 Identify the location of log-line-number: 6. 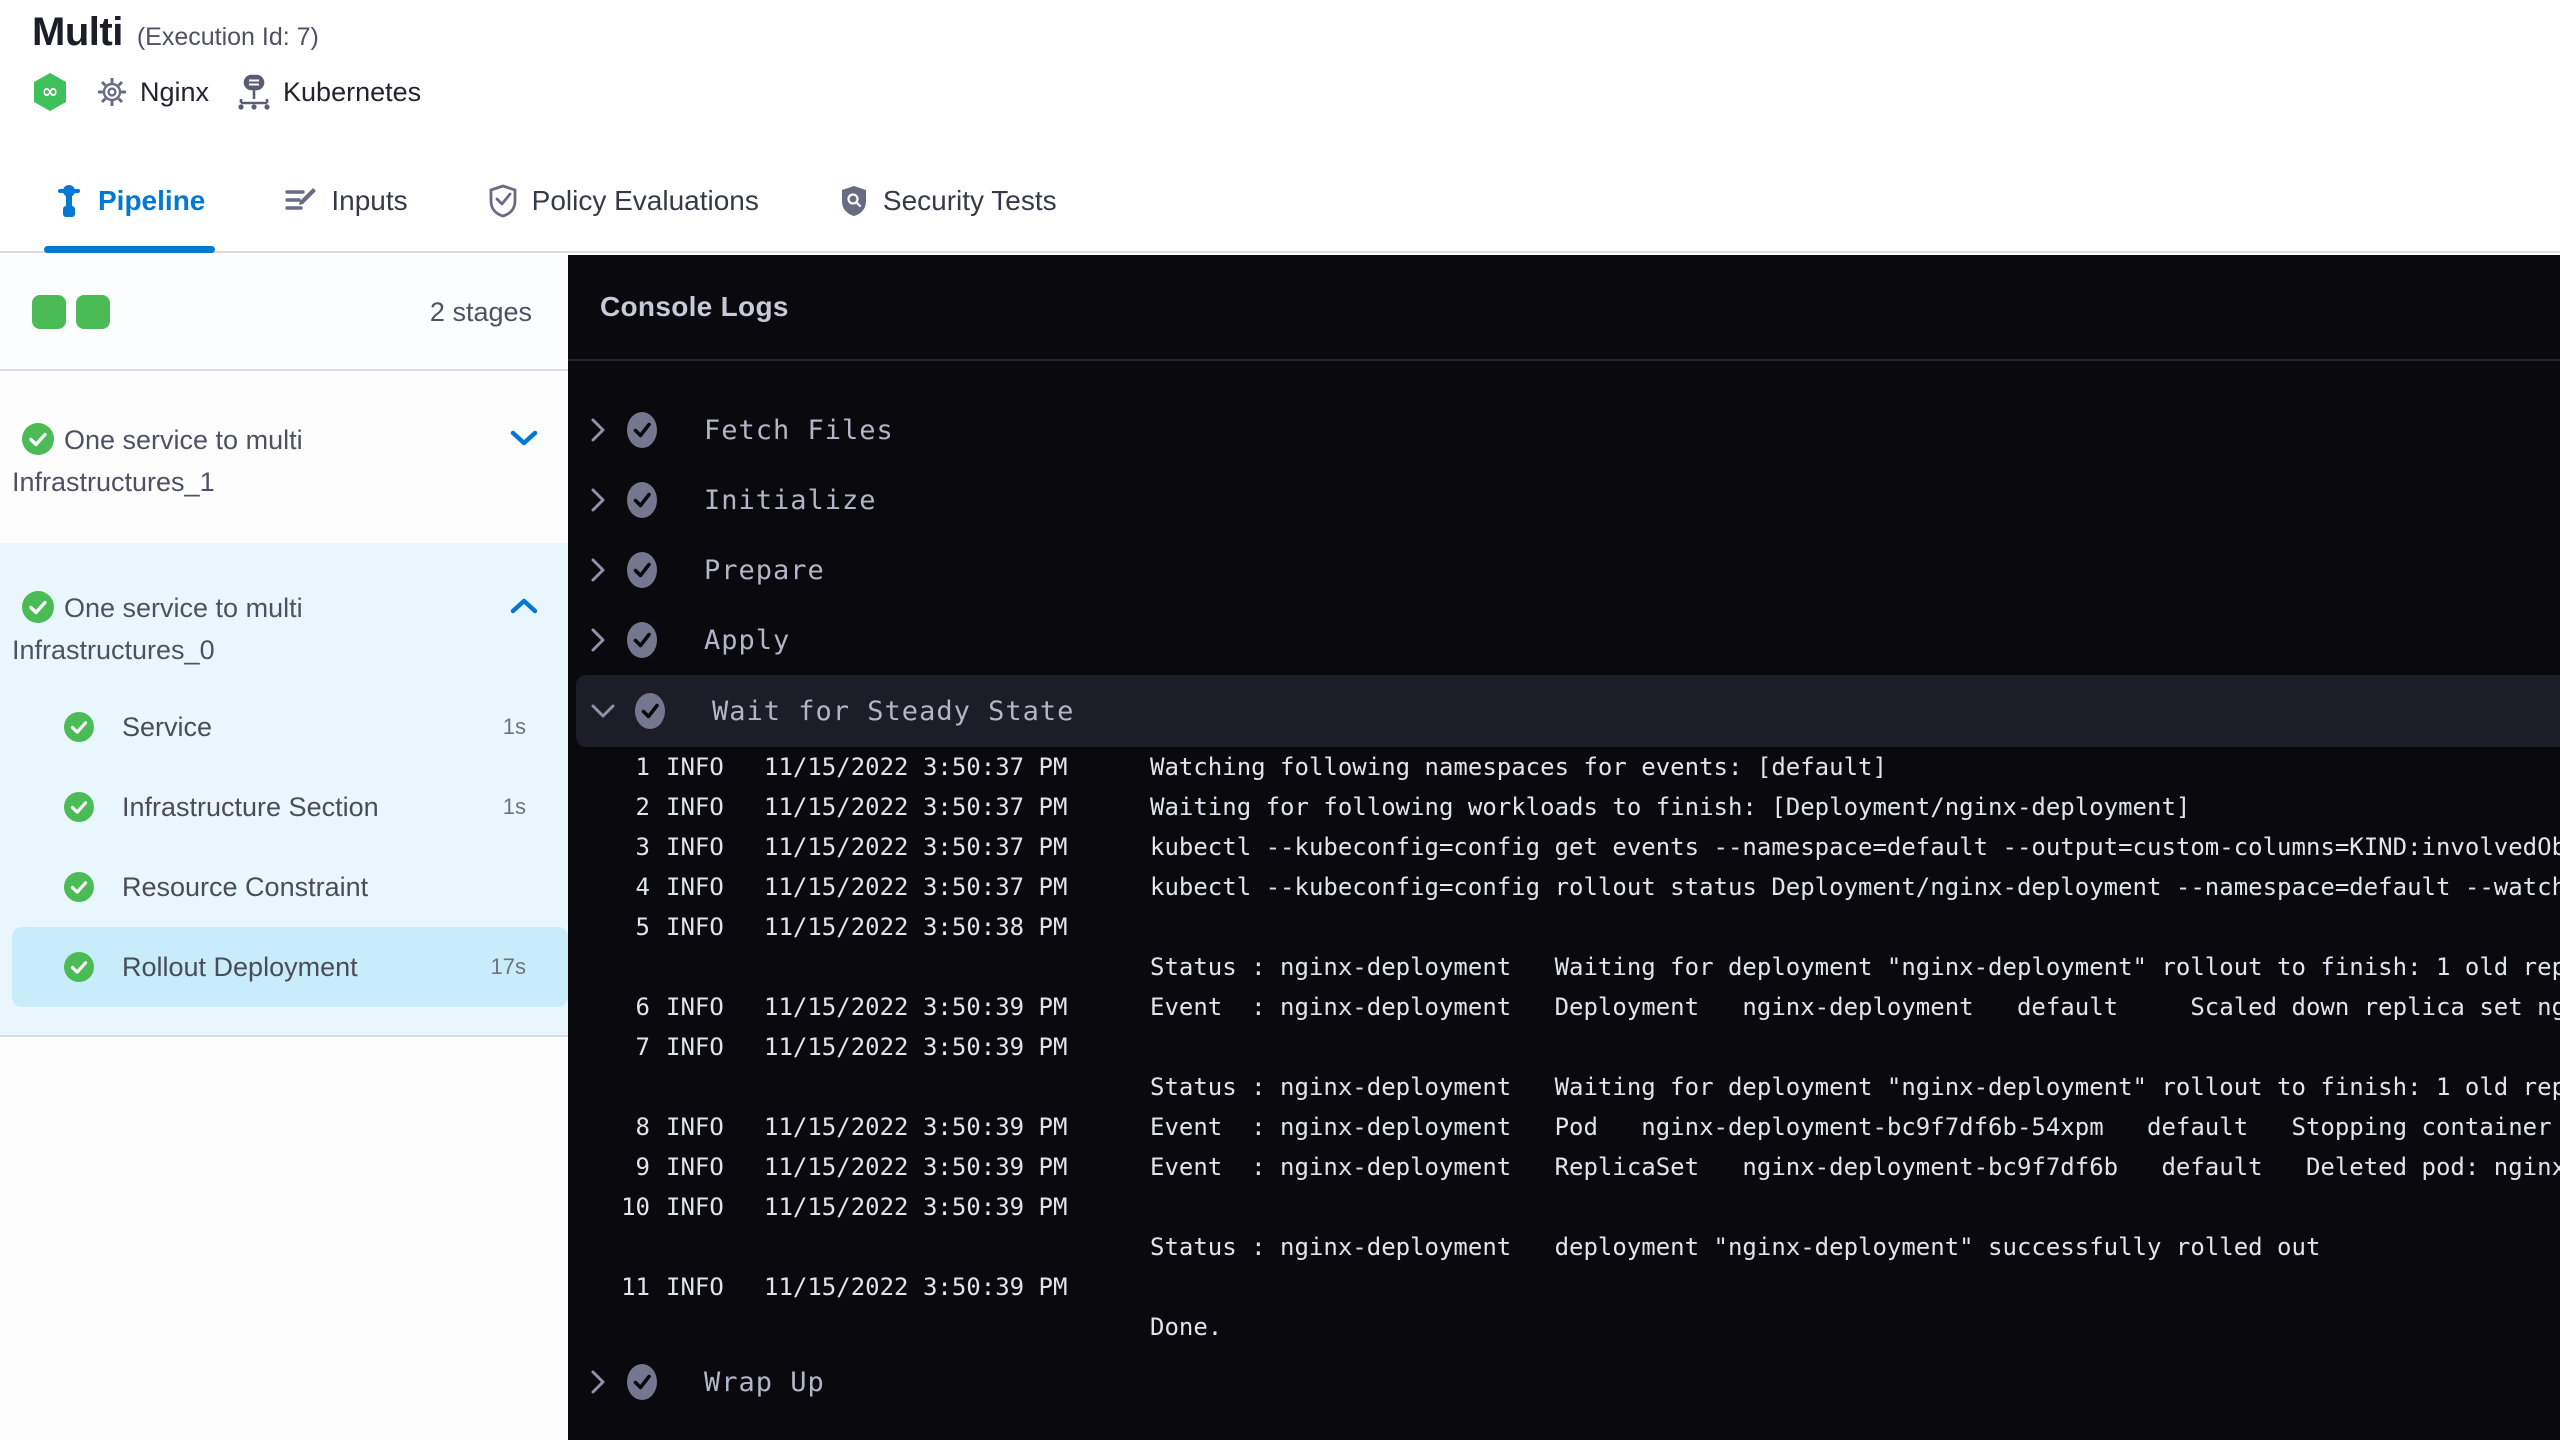
(642, 1007).